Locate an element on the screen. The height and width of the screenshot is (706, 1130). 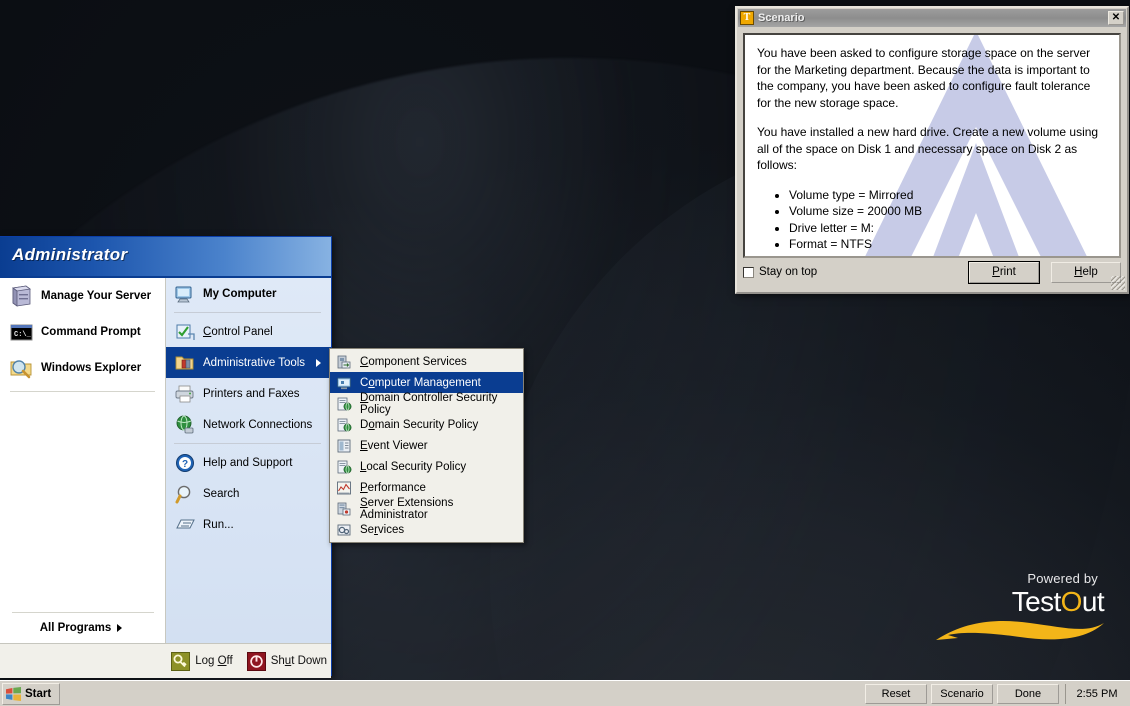
submenu-item-services: Services is located at coordinates (426, 529).